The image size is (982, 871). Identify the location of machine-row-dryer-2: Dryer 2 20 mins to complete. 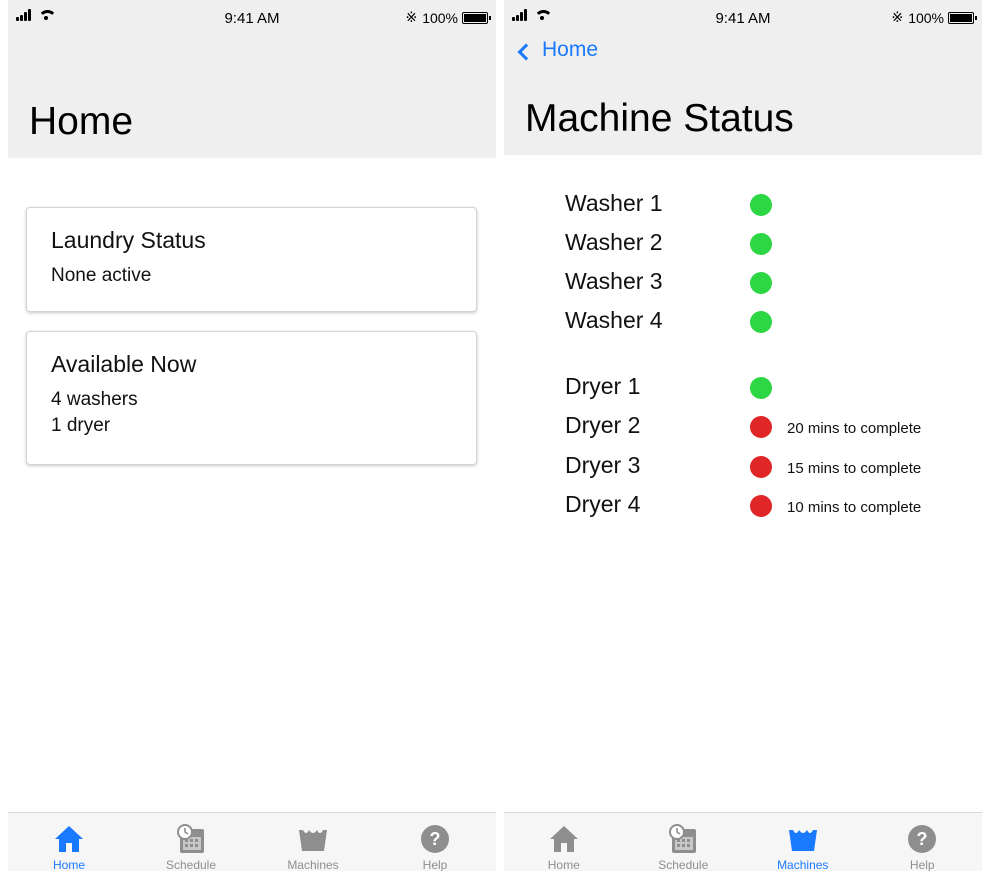
(743, 427).